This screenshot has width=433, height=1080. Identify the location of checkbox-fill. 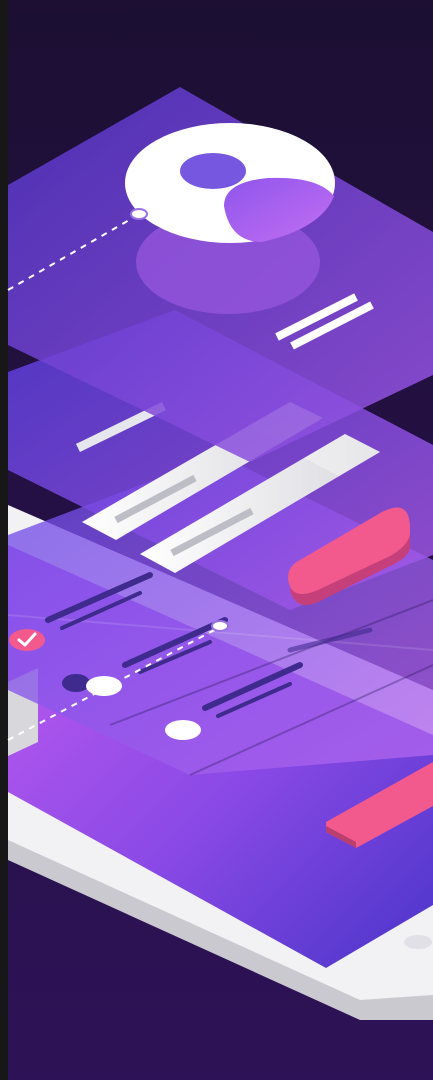
(27, 640).